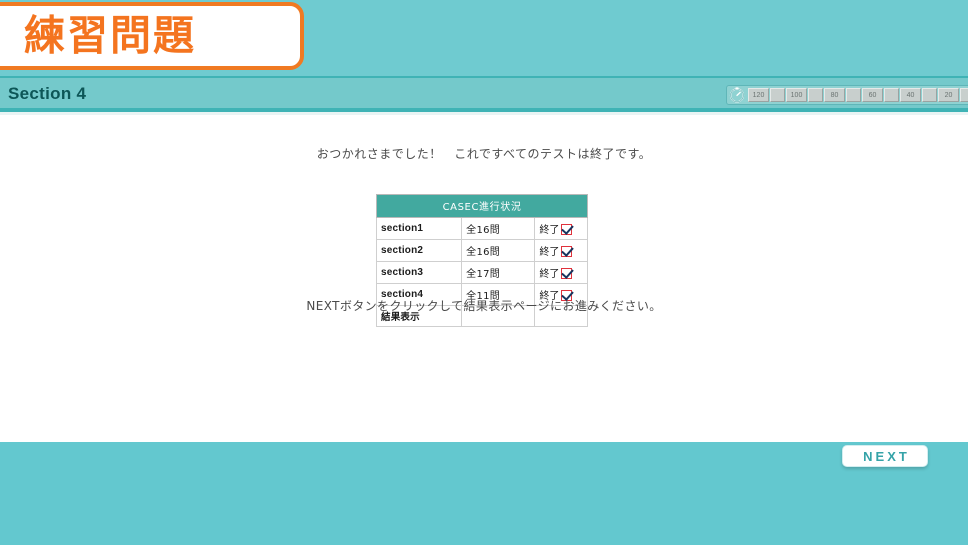 This screenshot has width=968, height=545. Describe the element at coordinates (47, 93) in the screenshot. I see `page-title: Section 4` at that location.